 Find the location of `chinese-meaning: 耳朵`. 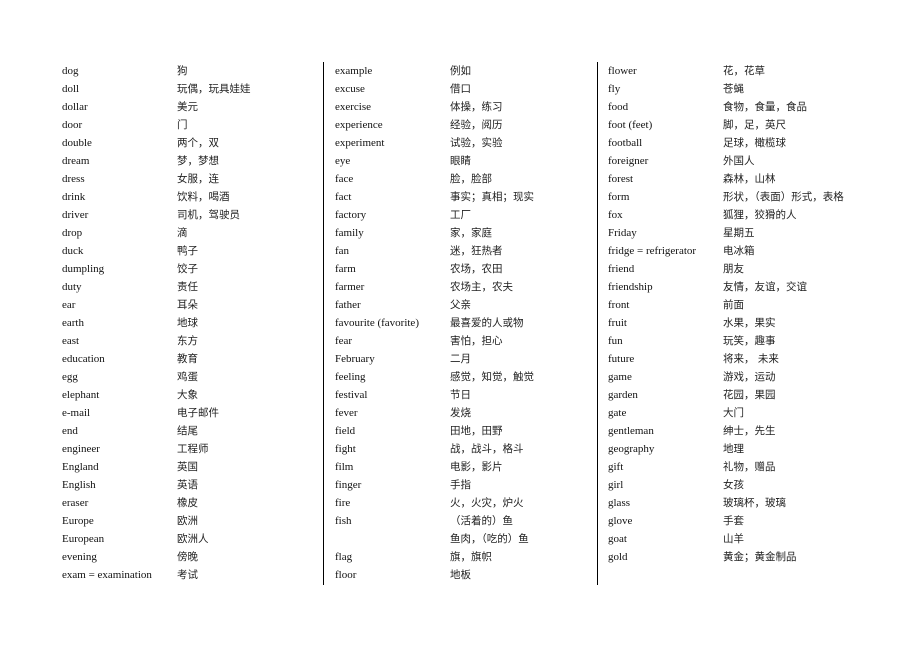

chinese-meaning: 耳朵 is located at coordinates (187, 305).